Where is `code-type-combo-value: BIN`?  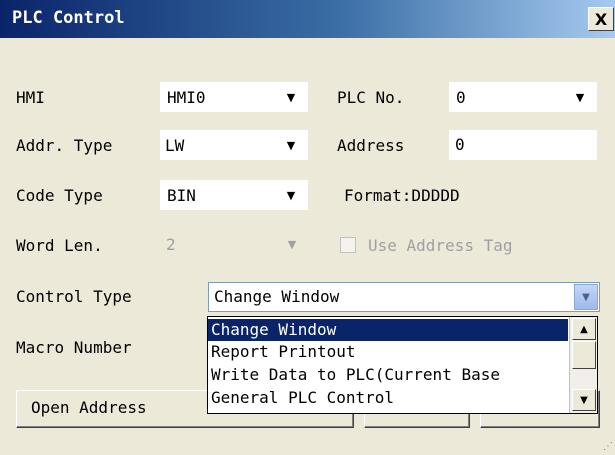
code-type-combo-value: BIN is located at coordinates (181, 195).